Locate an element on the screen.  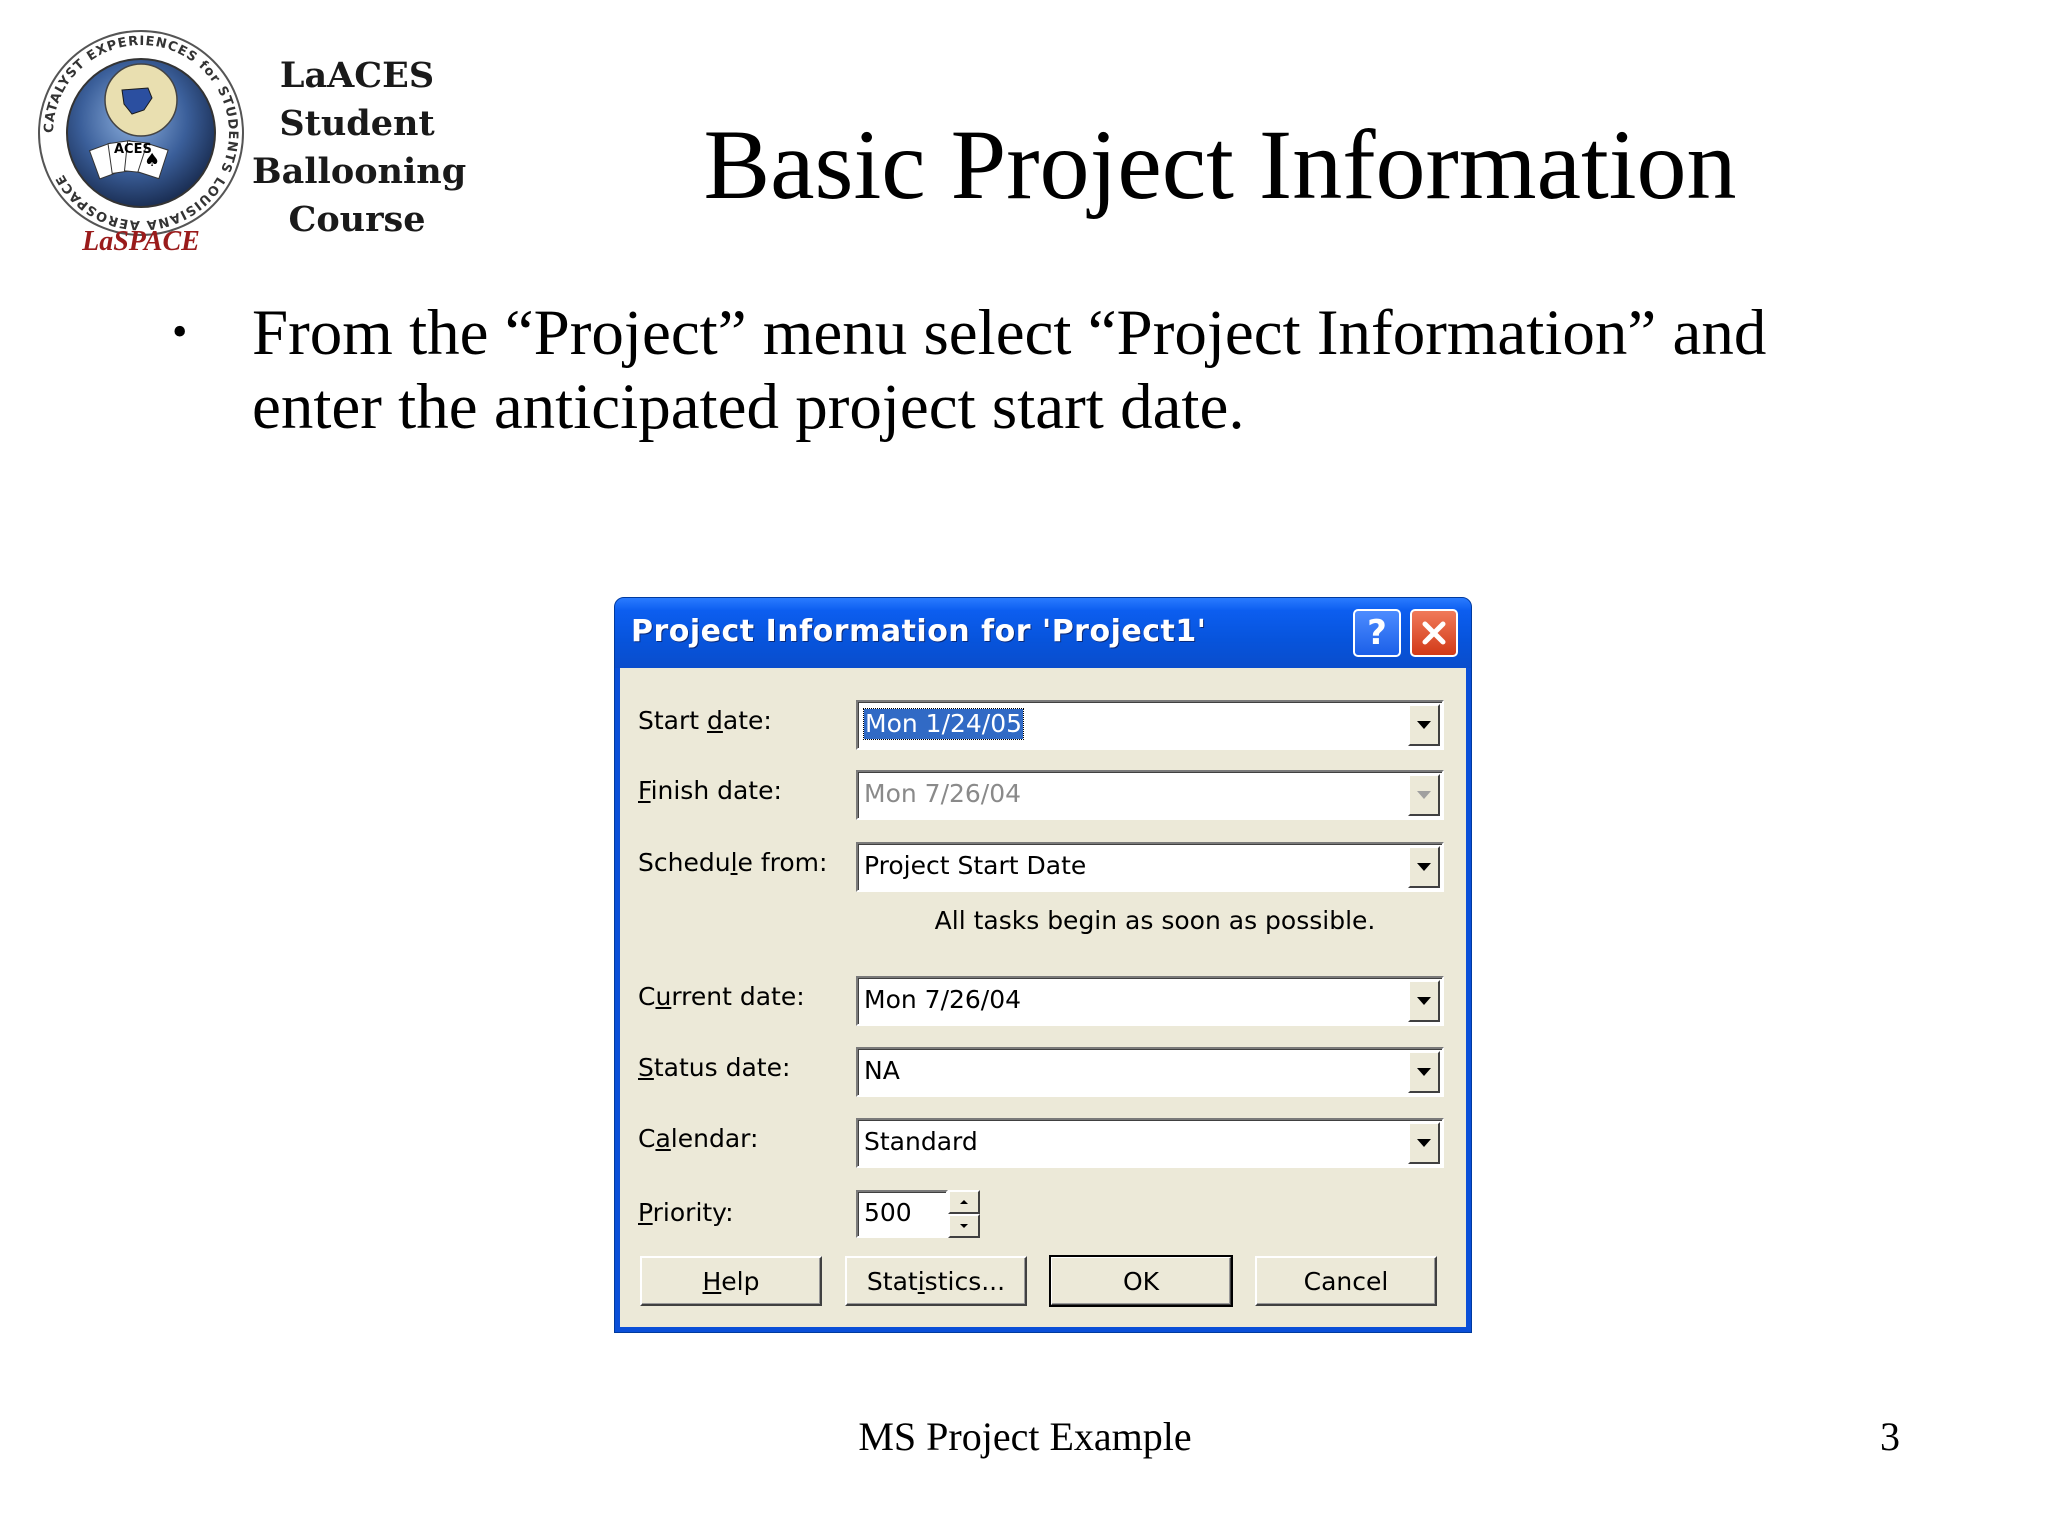
start-date-label: Start date: is located at coordinates (705, 720).